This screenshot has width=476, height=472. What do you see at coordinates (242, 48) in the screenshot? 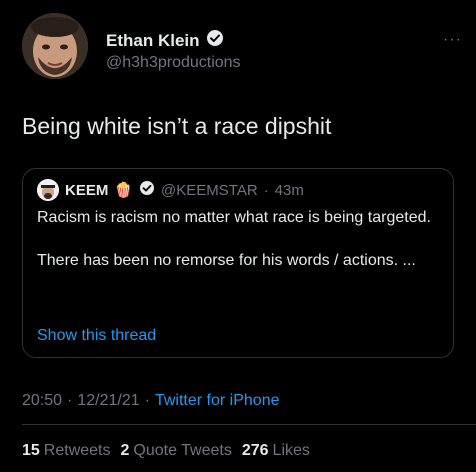
I see `tweet-header: Ethan Klein @h3h3productions ···` at bounding box center [242, 48].